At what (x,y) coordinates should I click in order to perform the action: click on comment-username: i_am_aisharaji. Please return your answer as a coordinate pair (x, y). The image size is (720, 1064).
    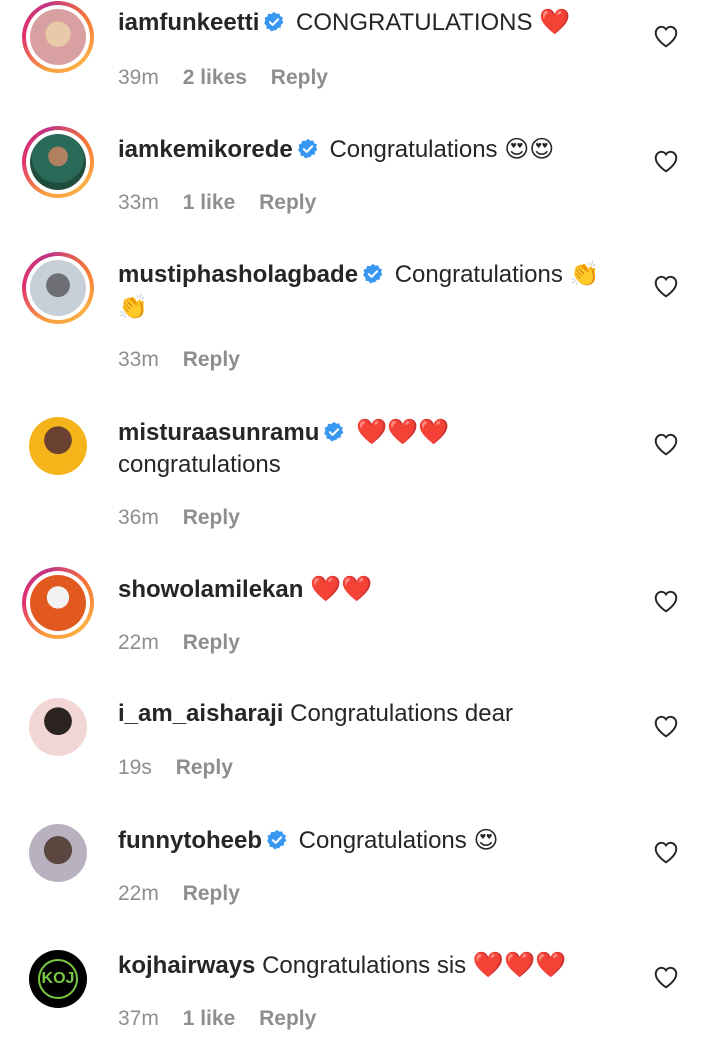
    Looking at the image, I should click on (200, 713).